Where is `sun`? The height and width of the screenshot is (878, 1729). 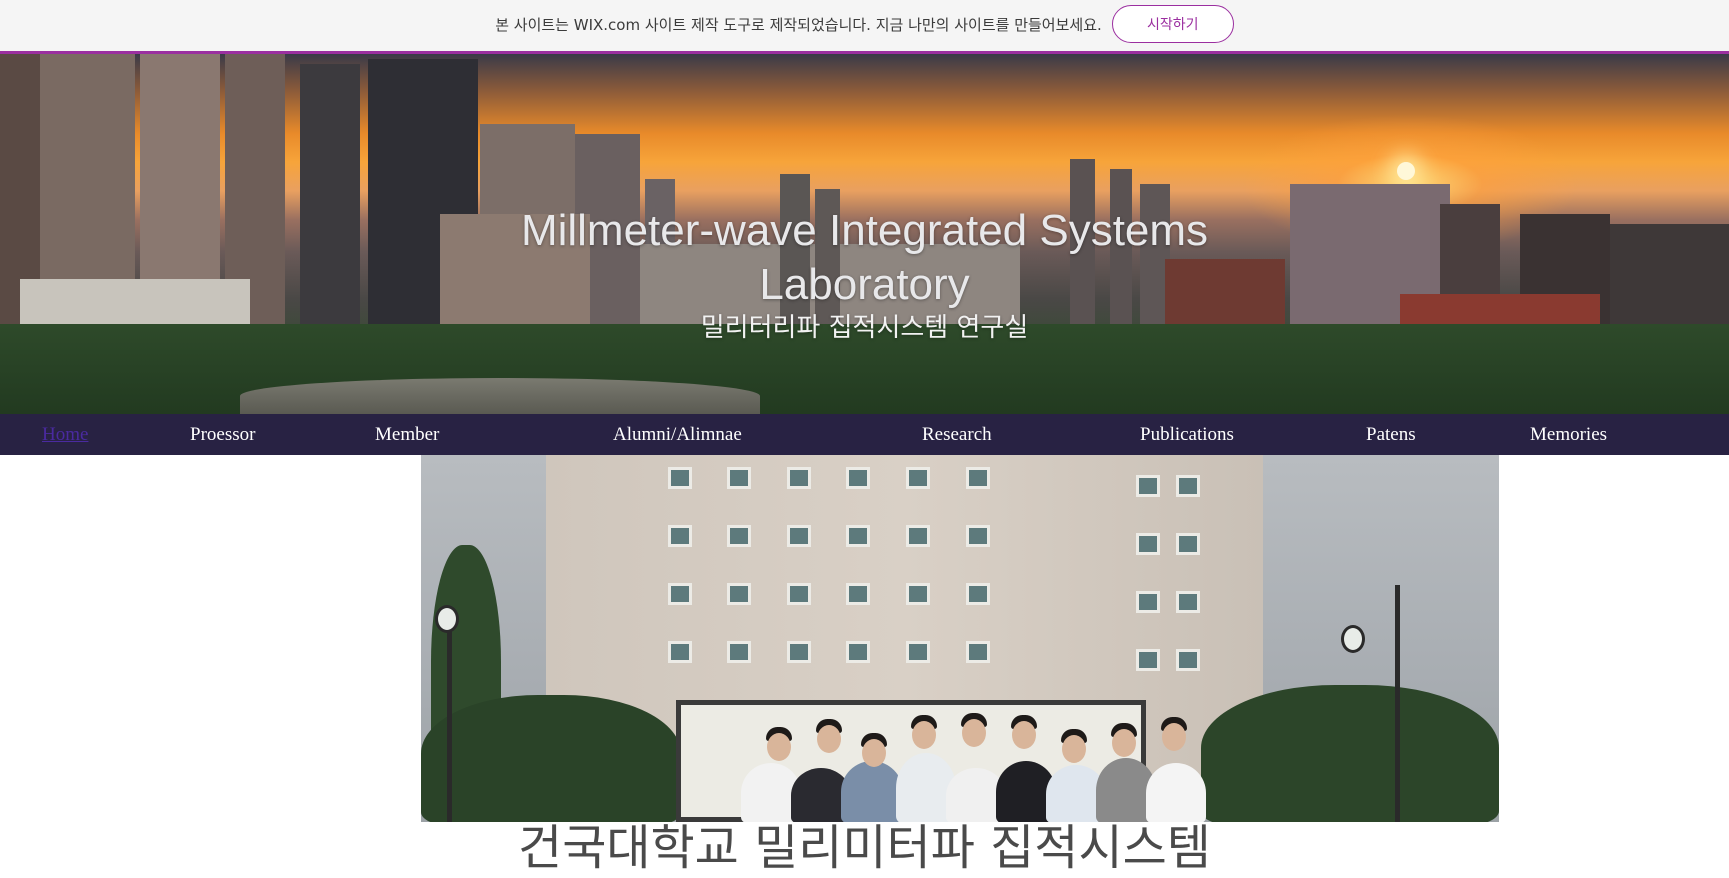
sun is located at coordinates (1406, 171).